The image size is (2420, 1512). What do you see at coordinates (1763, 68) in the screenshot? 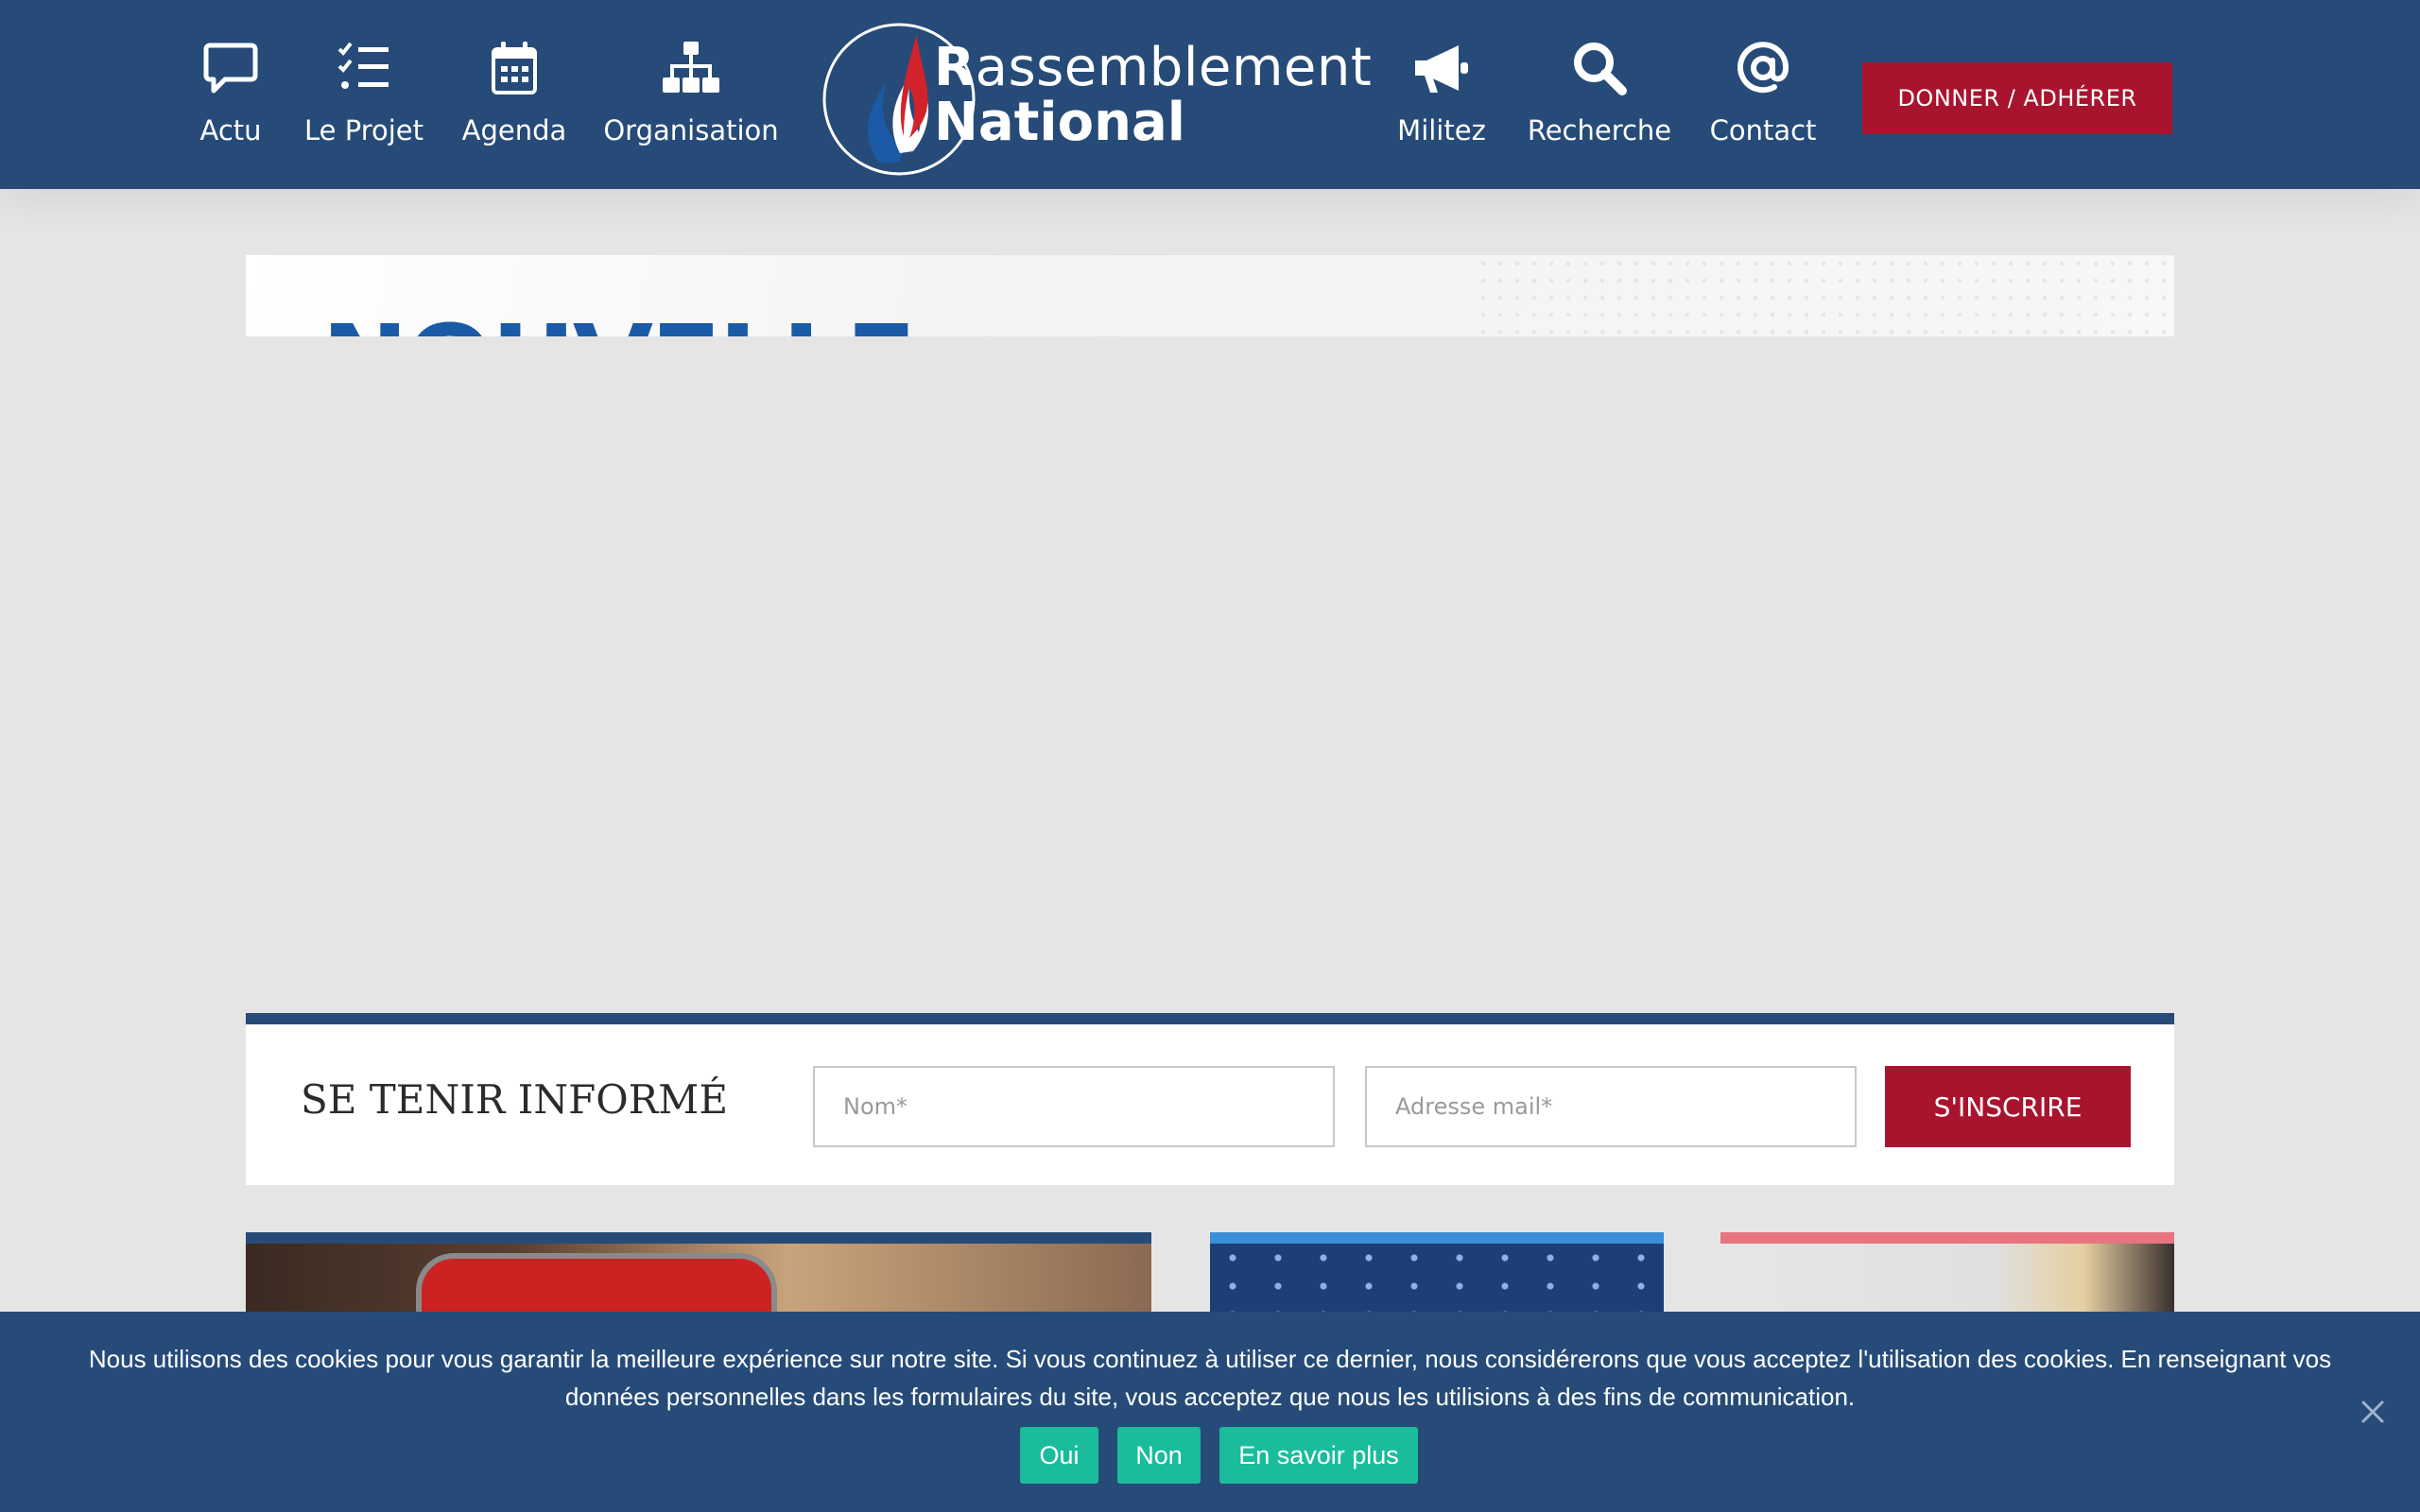
I see `at-sign-icon` at bounding box center [1763, 68].